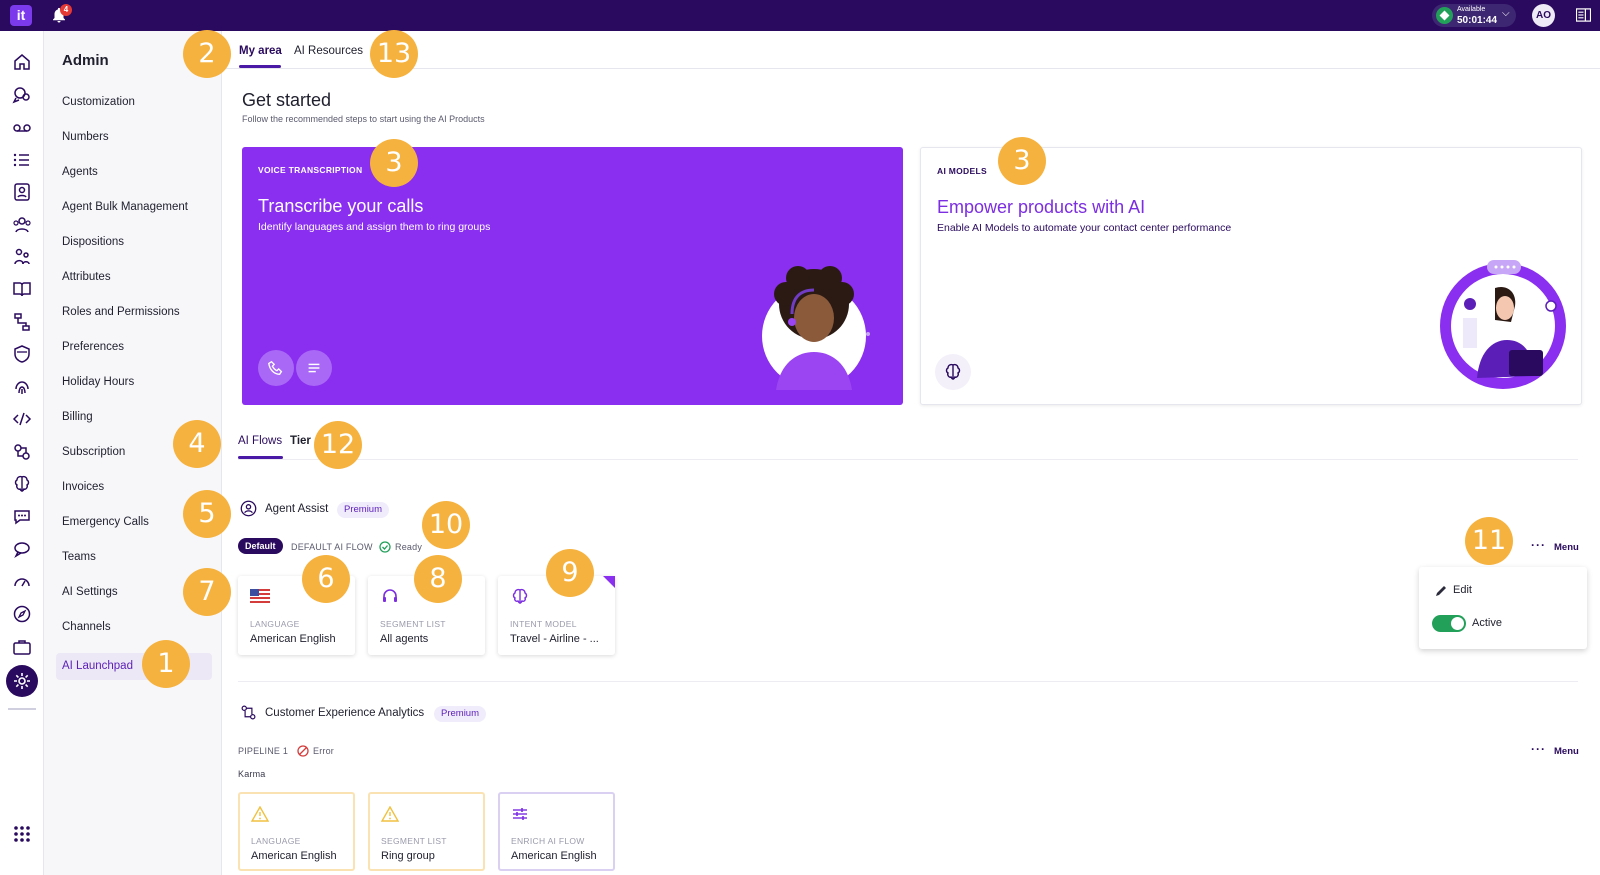 Image resolution: width=1600 pixels, height=875 pixels. I want to click on book-icon, so click(22, 289).